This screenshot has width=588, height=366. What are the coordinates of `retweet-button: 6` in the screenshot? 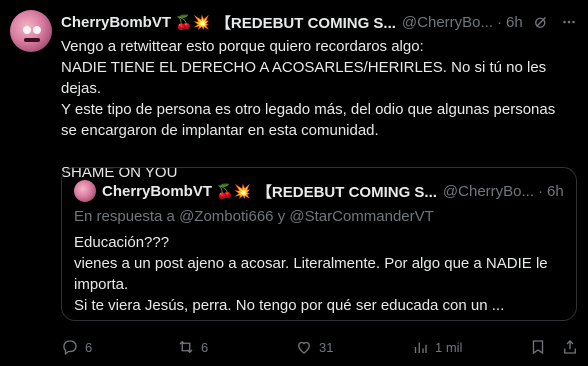 It's located at (192, 347).